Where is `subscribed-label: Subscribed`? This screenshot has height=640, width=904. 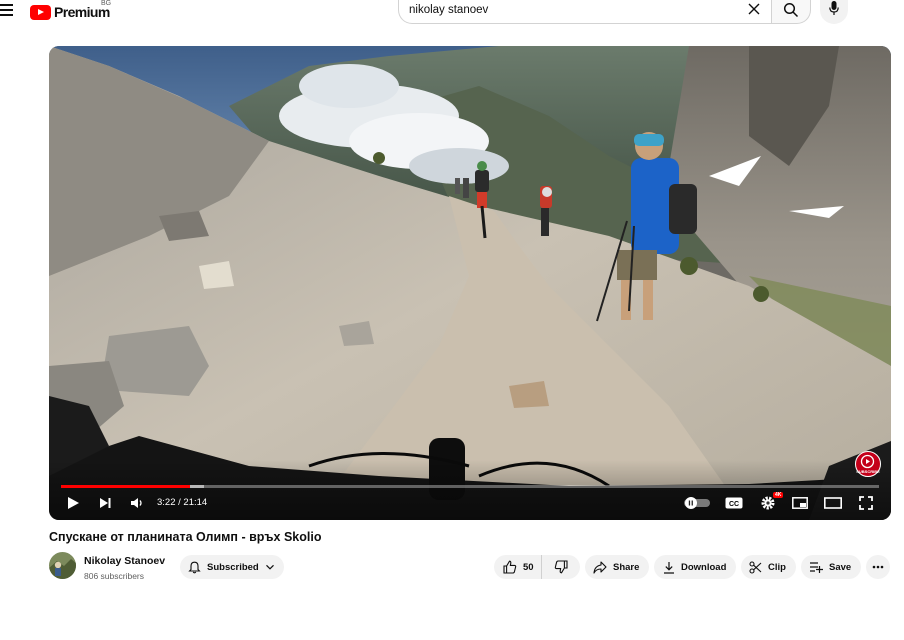
subscribed-label: Subscribed is located at coordinates (233, 567).